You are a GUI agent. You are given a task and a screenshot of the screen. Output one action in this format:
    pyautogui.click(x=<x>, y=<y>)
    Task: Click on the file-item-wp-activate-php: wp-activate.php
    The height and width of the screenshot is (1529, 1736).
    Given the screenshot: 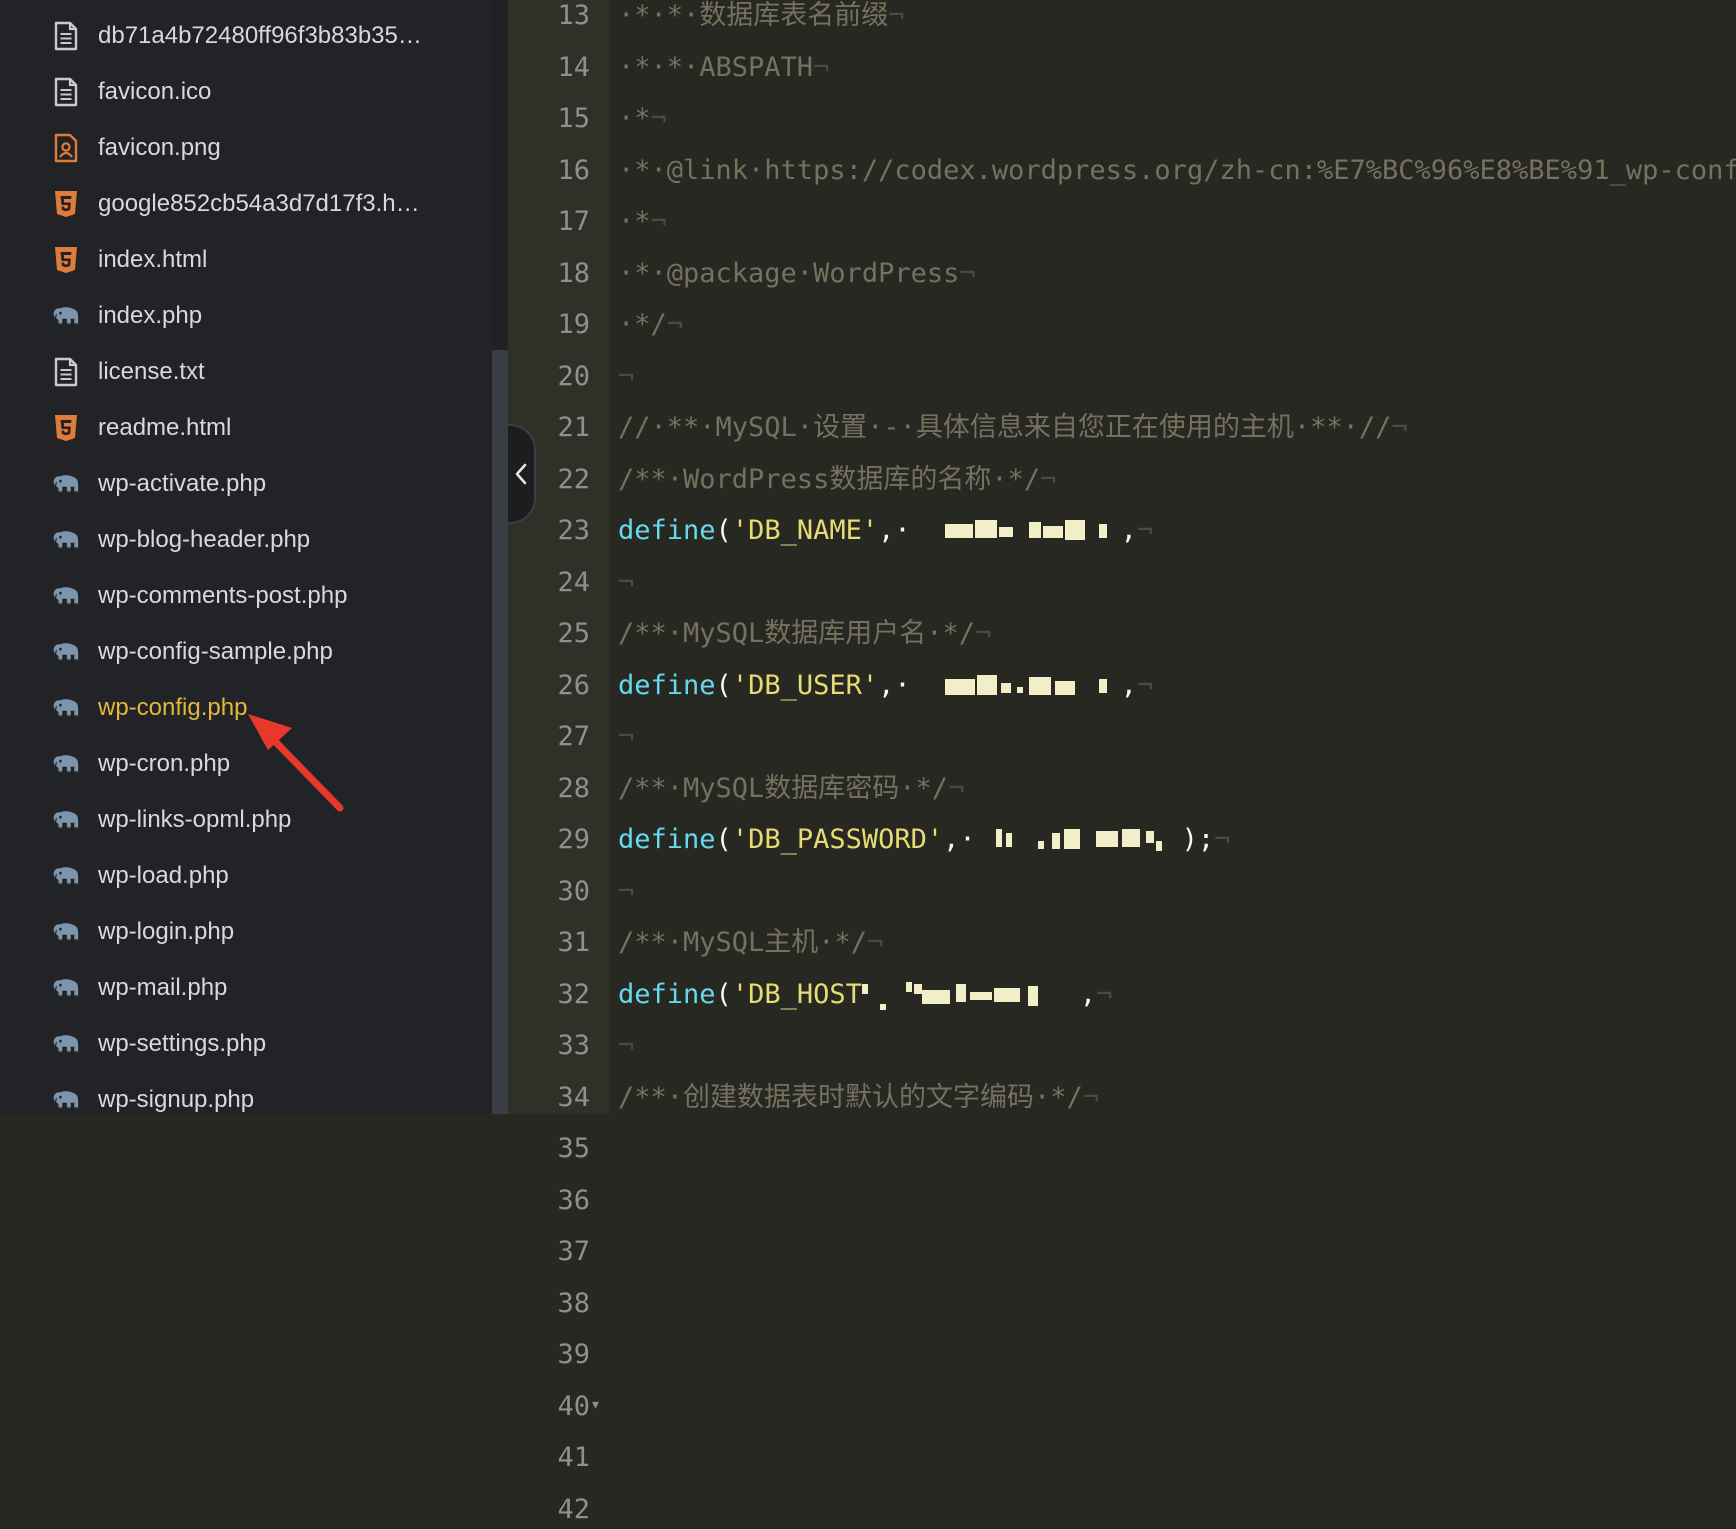 What is the action you would take?
    pyautogui.click(x=246, y=484)
    